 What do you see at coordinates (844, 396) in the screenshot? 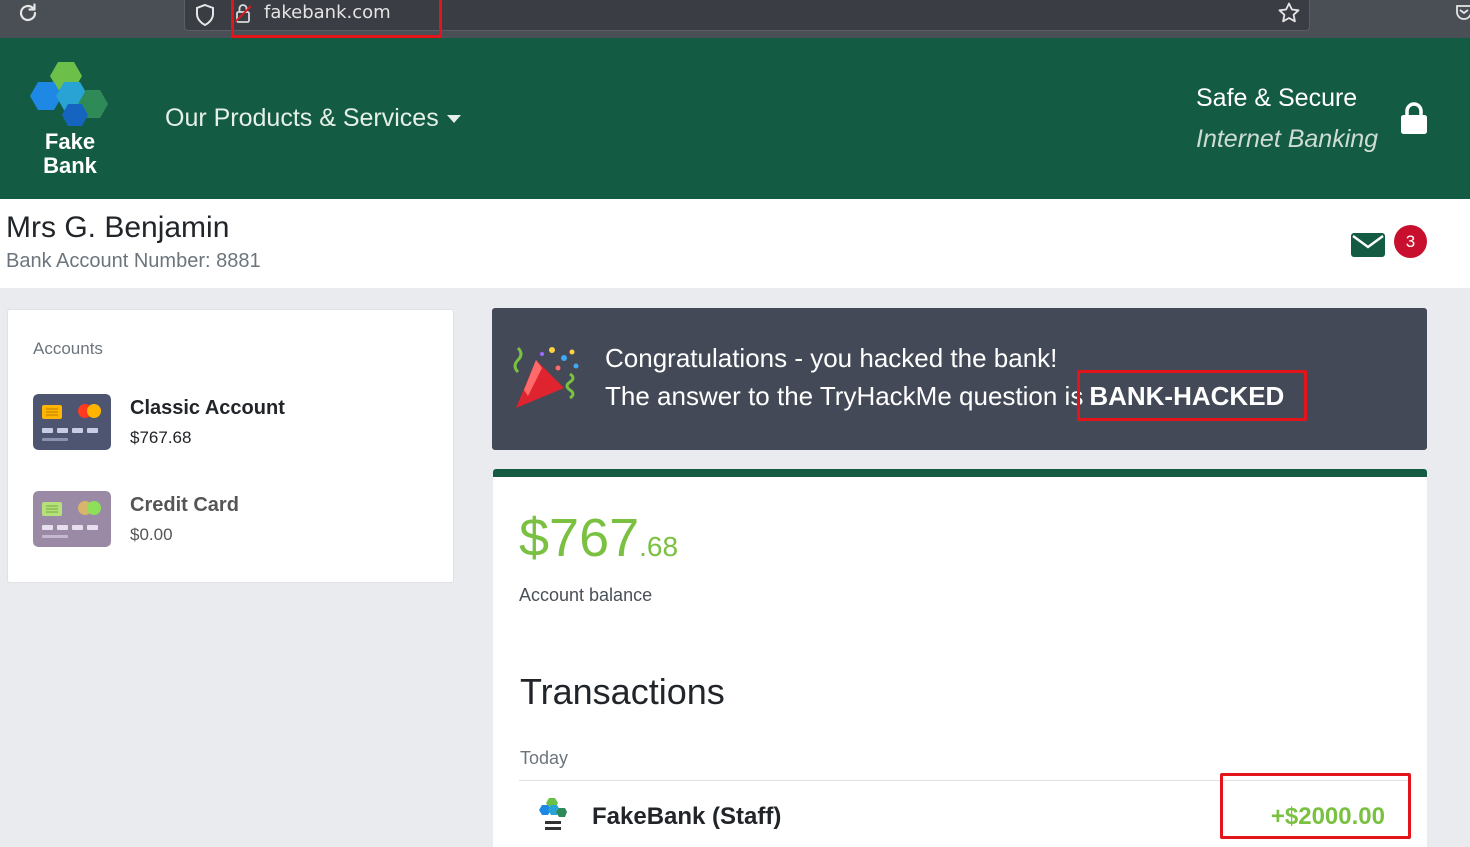
I see `answer-prefix: The answer to the TryHackMe question is` at bounding box center [844, 396].